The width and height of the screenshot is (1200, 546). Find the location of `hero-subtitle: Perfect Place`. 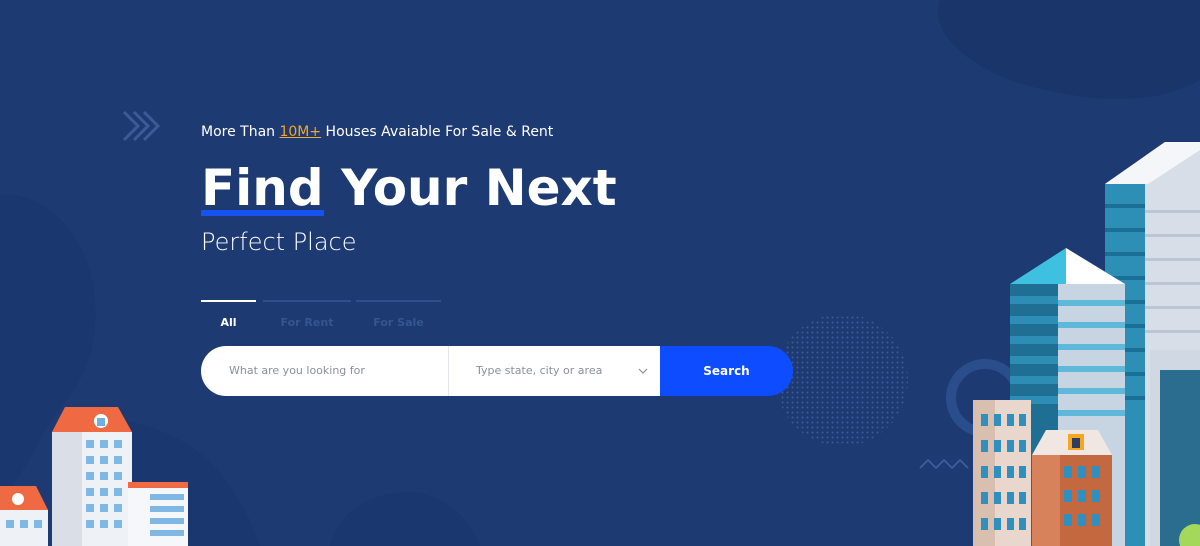

hero-subtitle: Perfect Place is located at coordinates (279, 242).